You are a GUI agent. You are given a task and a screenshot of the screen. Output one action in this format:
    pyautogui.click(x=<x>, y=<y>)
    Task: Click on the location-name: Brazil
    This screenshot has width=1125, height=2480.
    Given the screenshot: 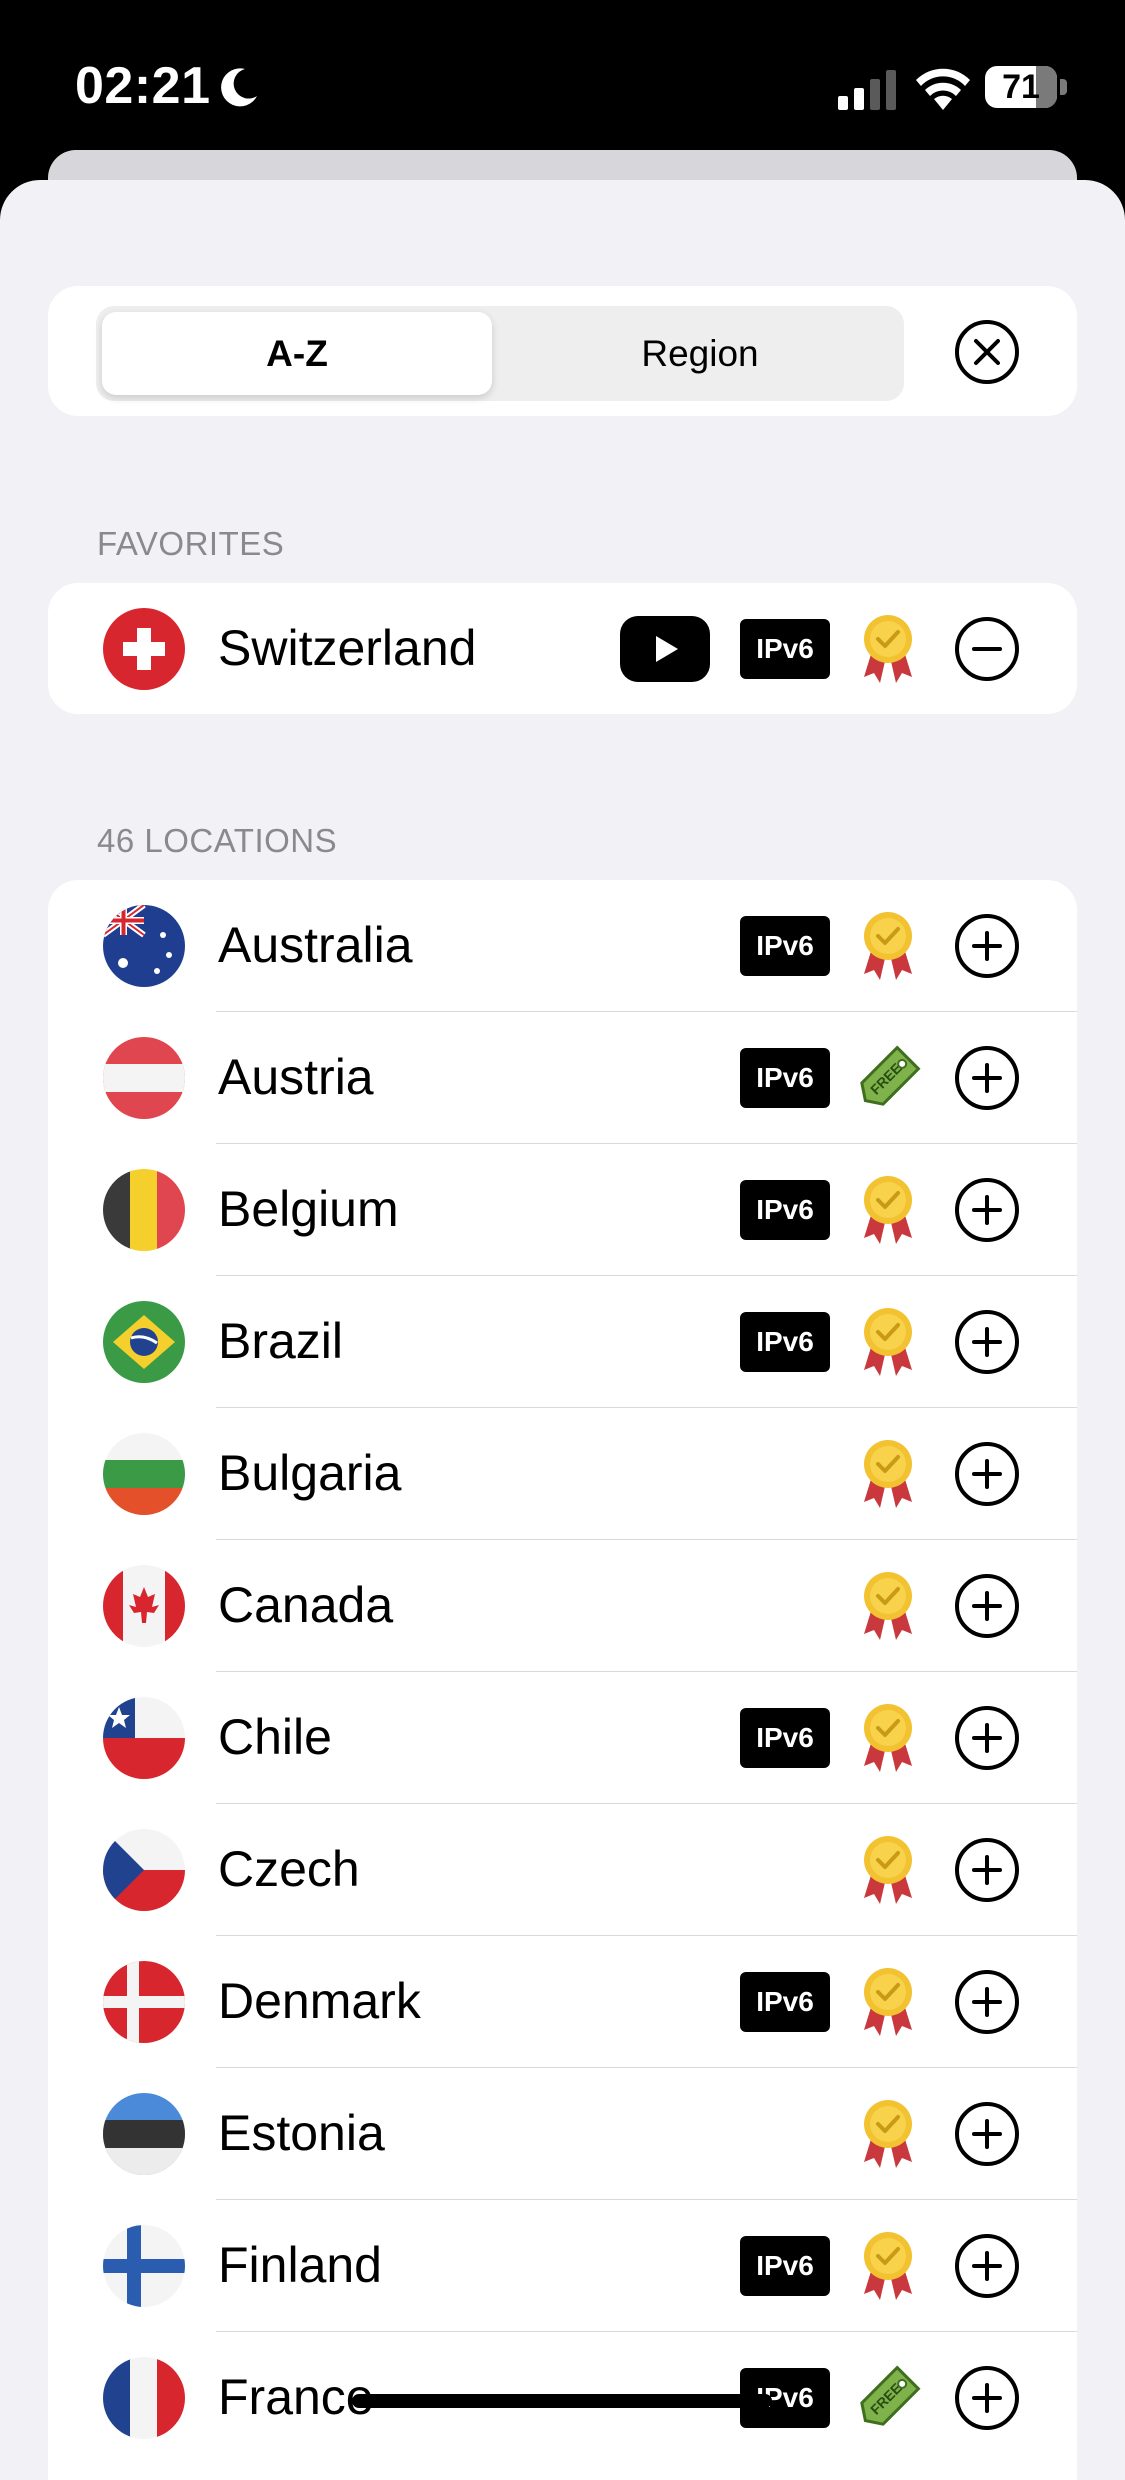 What is the action you would take?
    pyautogui.click(x=281, y=1341)
    